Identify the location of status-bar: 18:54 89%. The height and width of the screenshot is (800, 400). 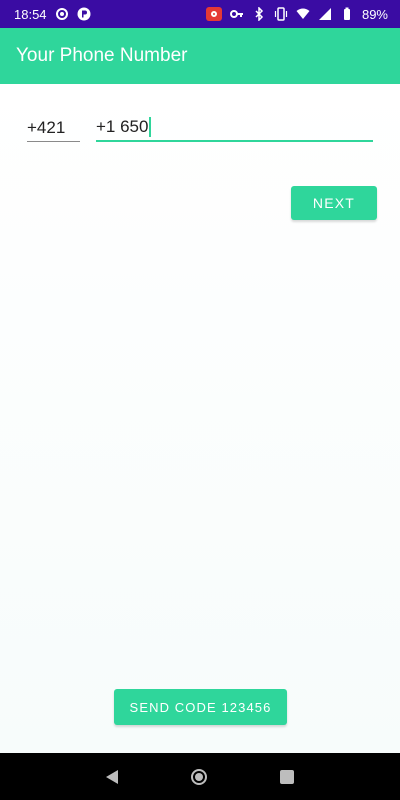
(200, 14).